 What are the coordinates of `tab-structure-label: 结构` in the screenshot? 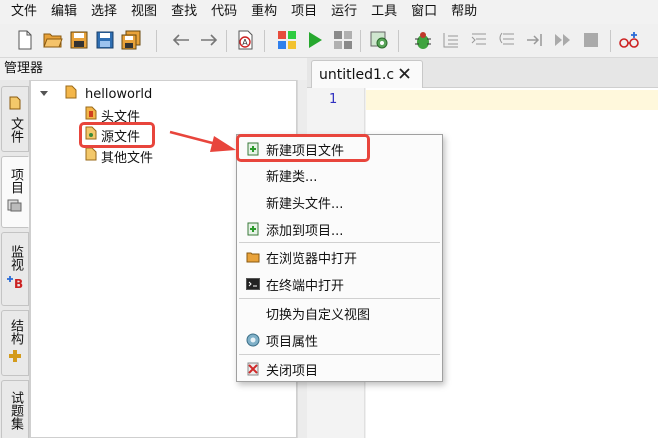 It's located at (15, 331).